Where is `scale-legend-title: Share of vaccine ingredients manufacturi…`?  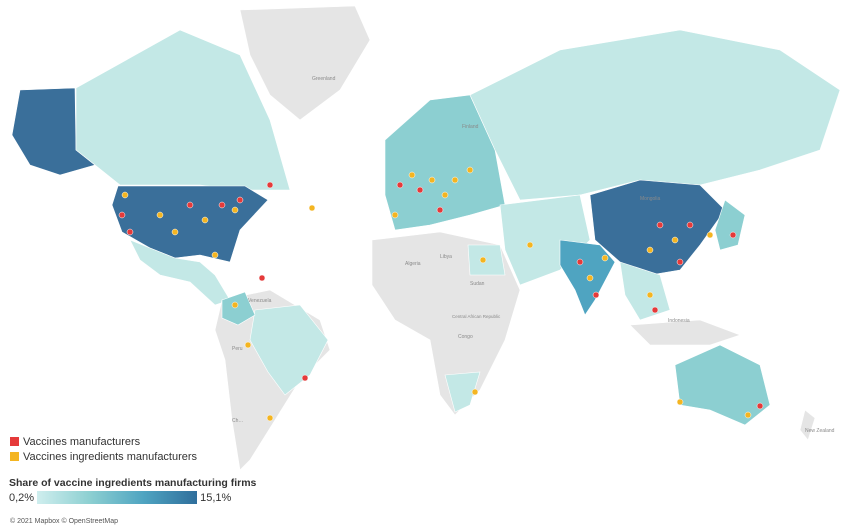 scale-legend-title: Share of vaccine ingredients manufacturi… is located at coordinates (133, 483).